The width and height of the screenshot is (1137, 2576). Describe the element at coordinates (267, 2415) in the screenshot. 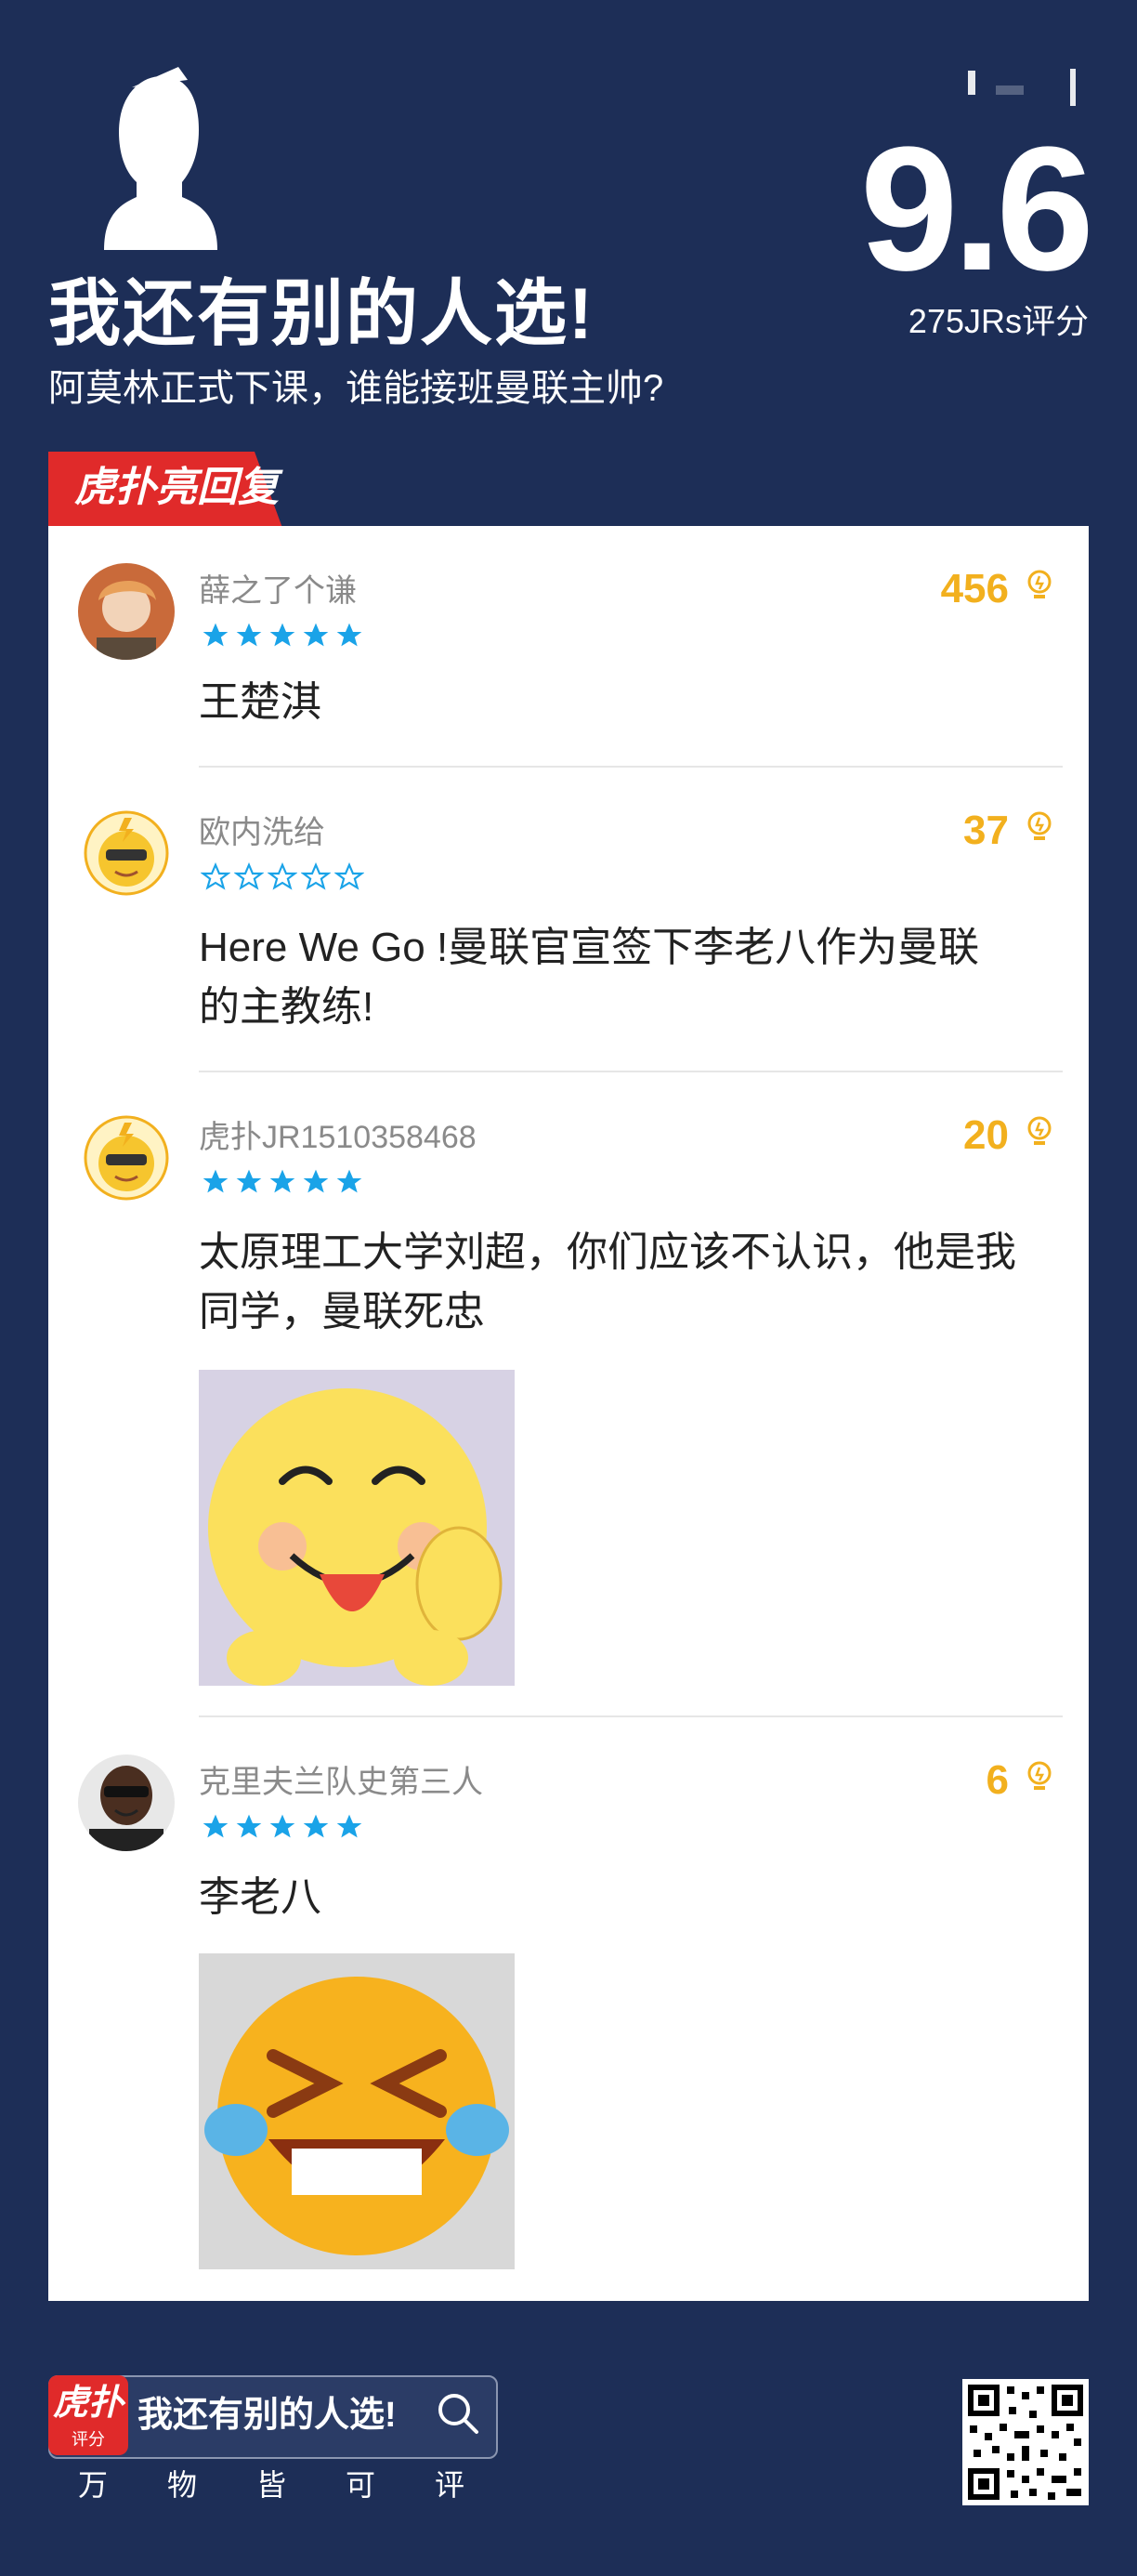

I see `search-query: 我还有别的人选!` at that location.